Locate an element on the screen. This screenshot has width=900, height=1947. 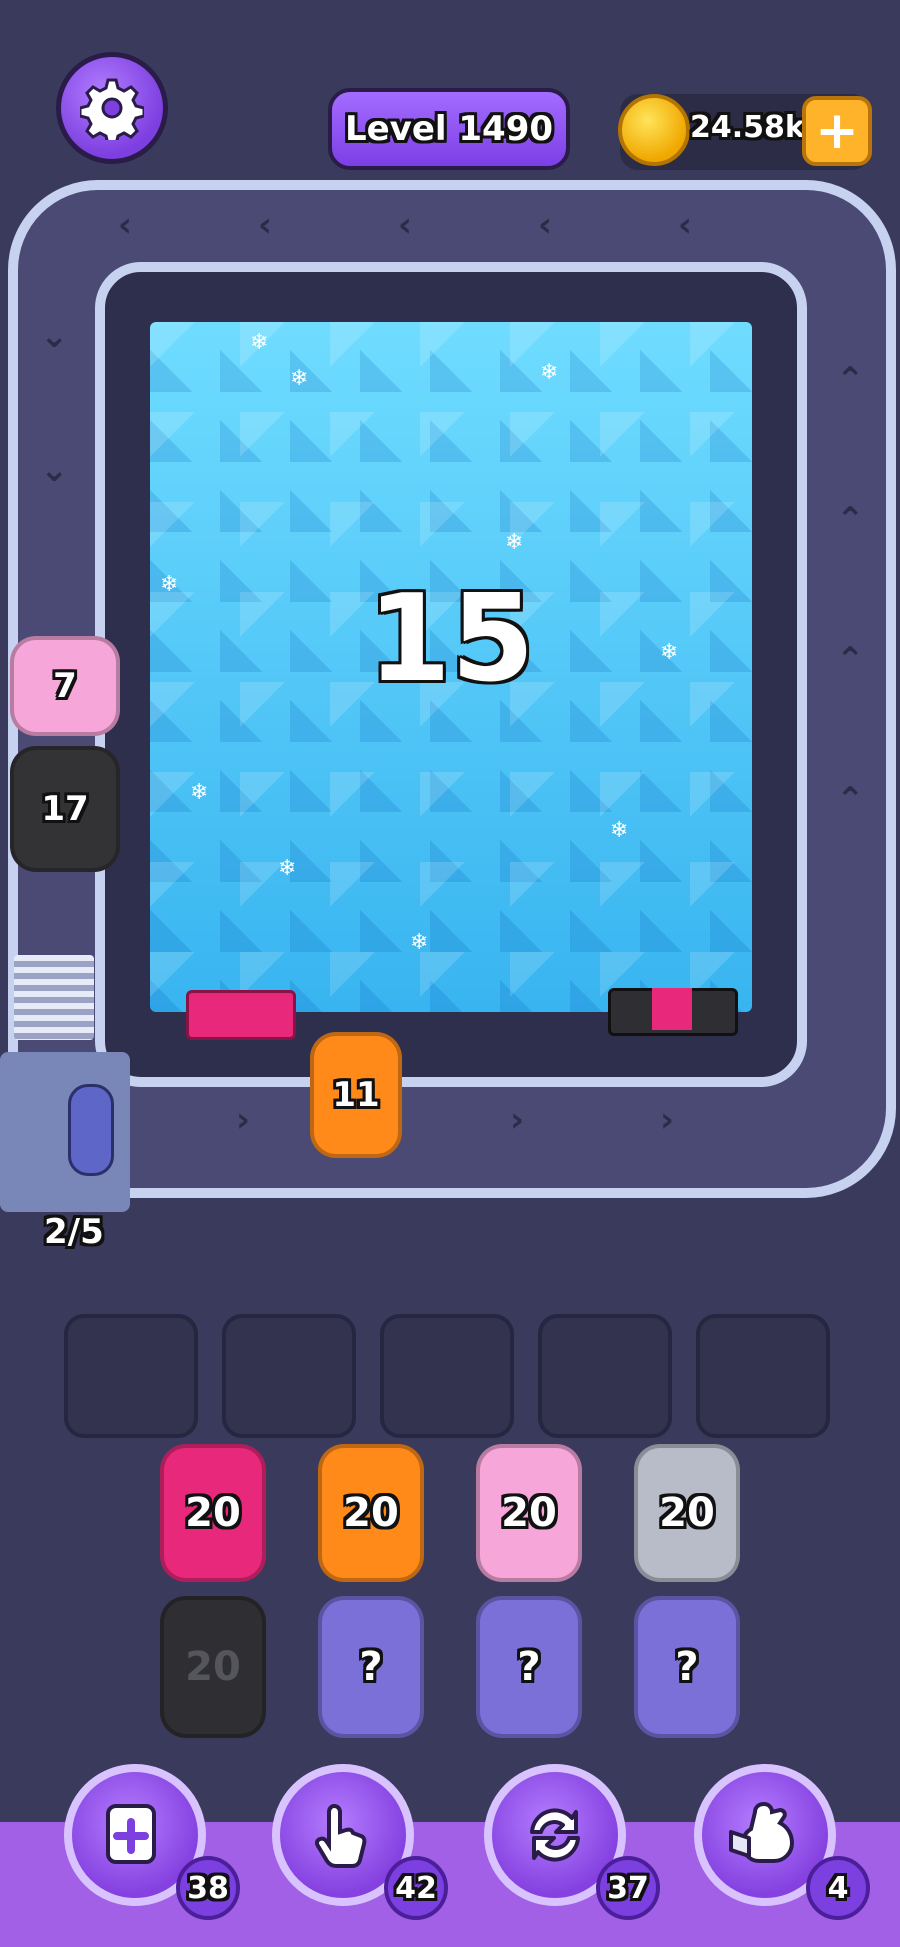
track-creature: 11 is located at coordinates (356, 1095).